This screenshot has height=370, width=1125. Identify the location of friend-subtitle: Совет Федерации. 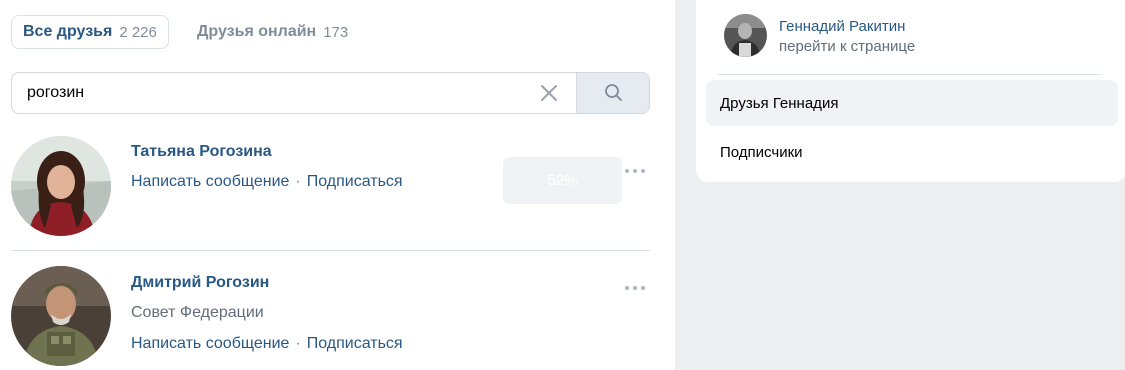
(197, 312).